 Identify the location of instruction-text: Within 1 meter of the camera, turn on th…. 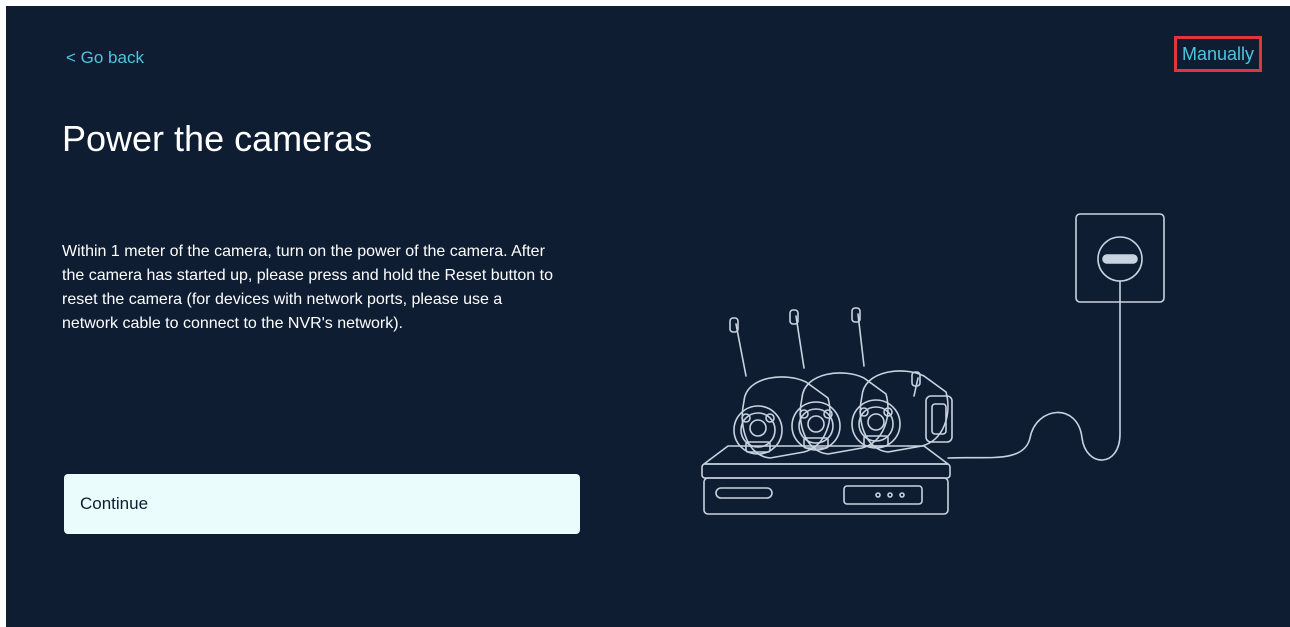
(307, 287).